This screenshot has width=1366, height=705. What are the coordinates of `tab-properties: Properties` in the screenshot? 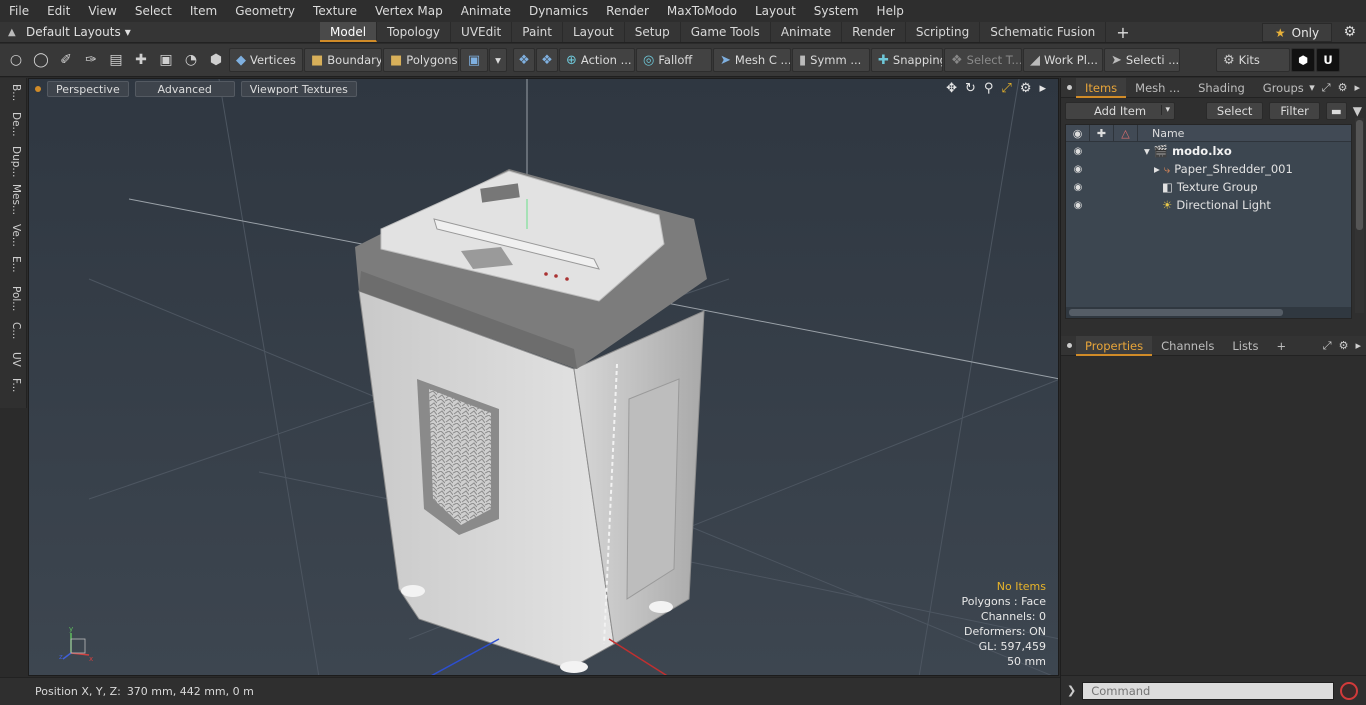 It's located at (1114, 345).